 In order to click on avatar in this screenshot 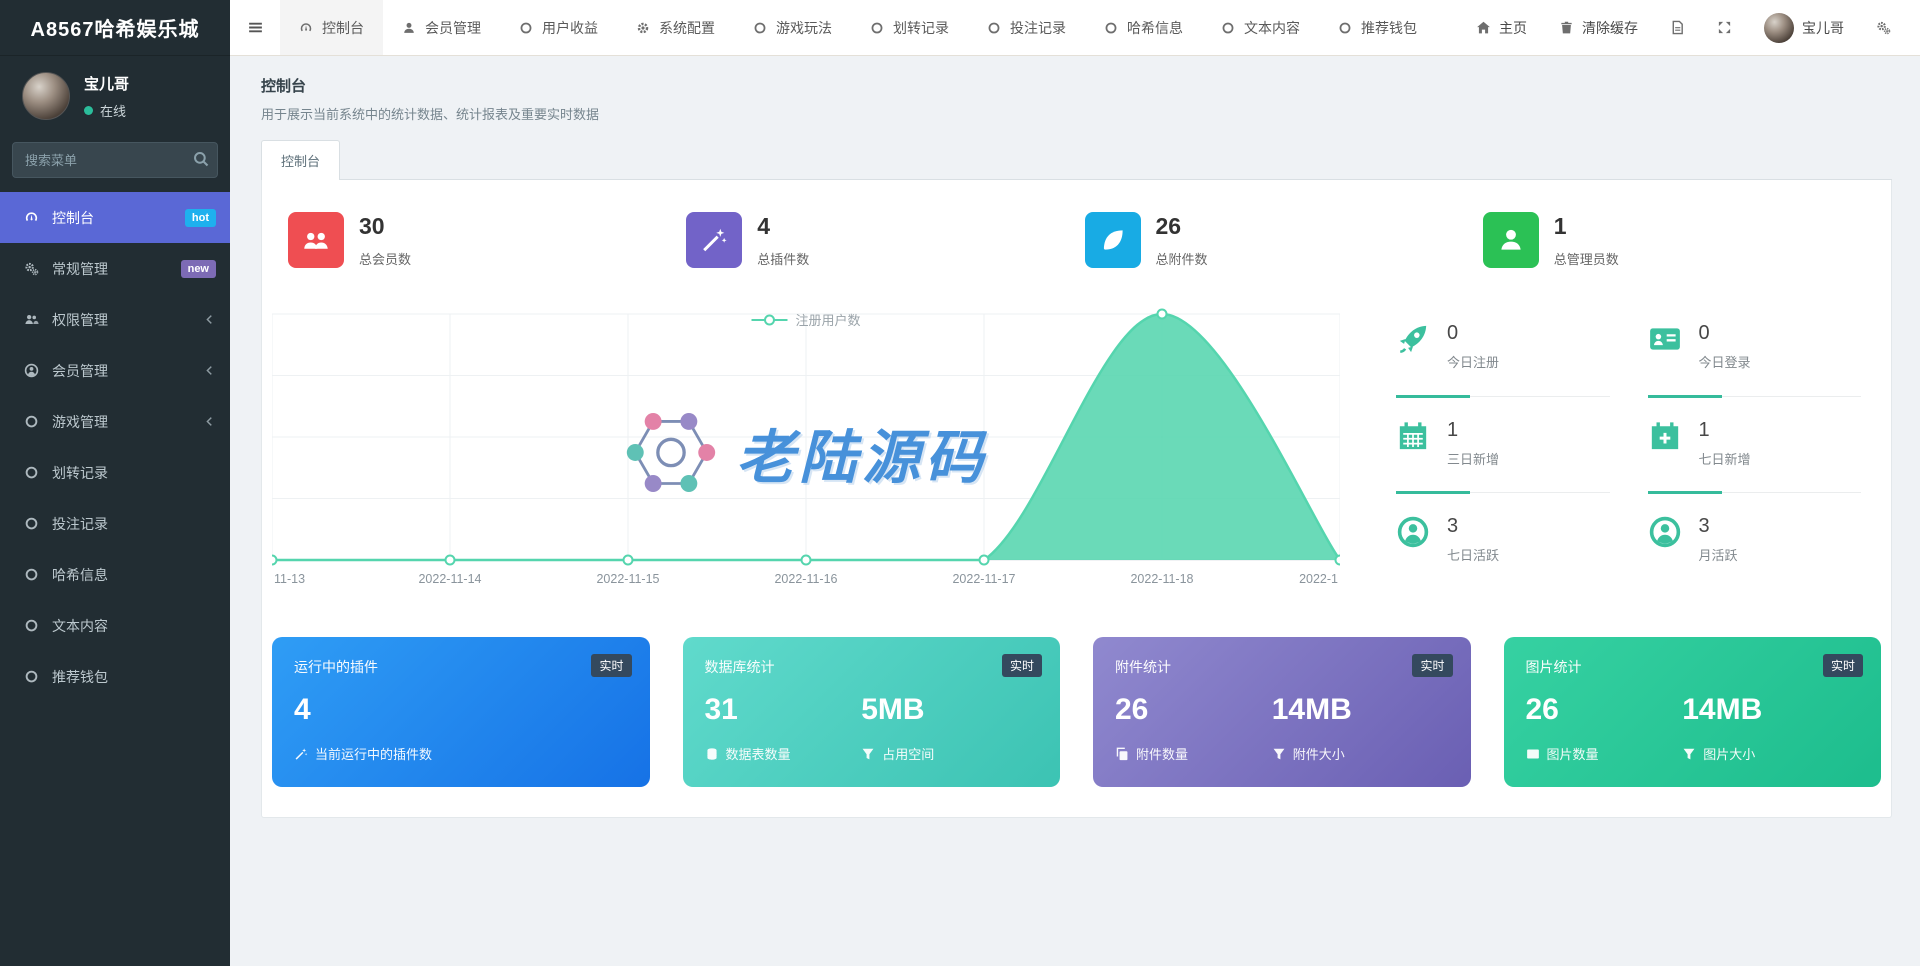, I will do `click(46, 96)`.